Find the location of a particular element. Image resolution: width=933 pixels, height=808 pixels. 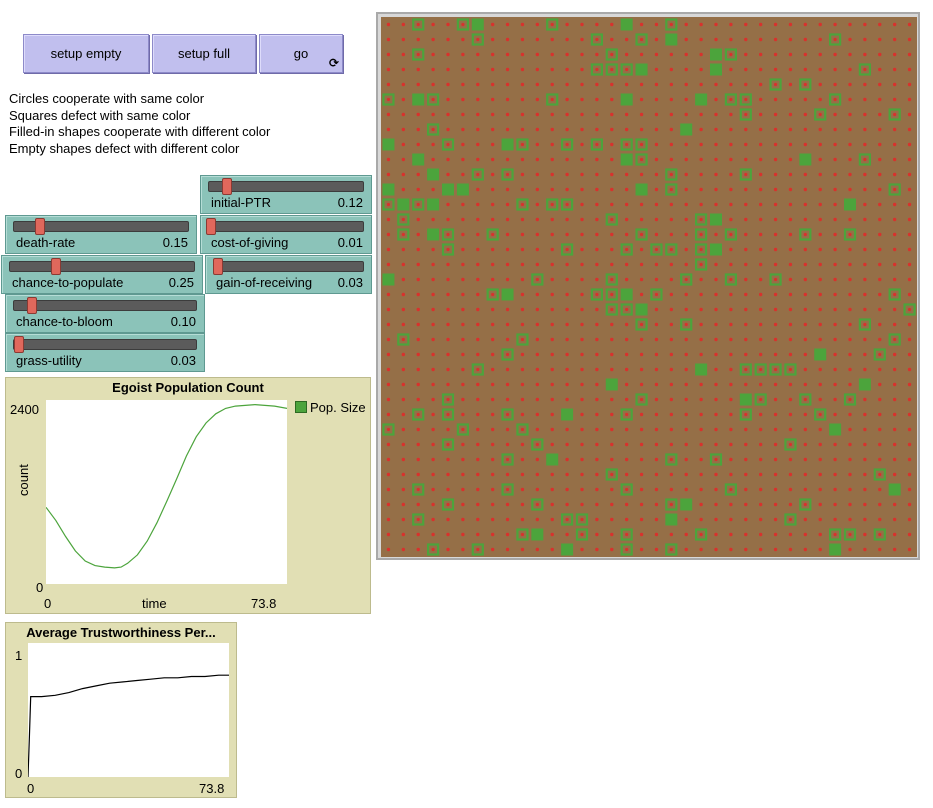

slider-chance-to-populate: chance-to-populate 0.25 is located at coordinates (102, 274).